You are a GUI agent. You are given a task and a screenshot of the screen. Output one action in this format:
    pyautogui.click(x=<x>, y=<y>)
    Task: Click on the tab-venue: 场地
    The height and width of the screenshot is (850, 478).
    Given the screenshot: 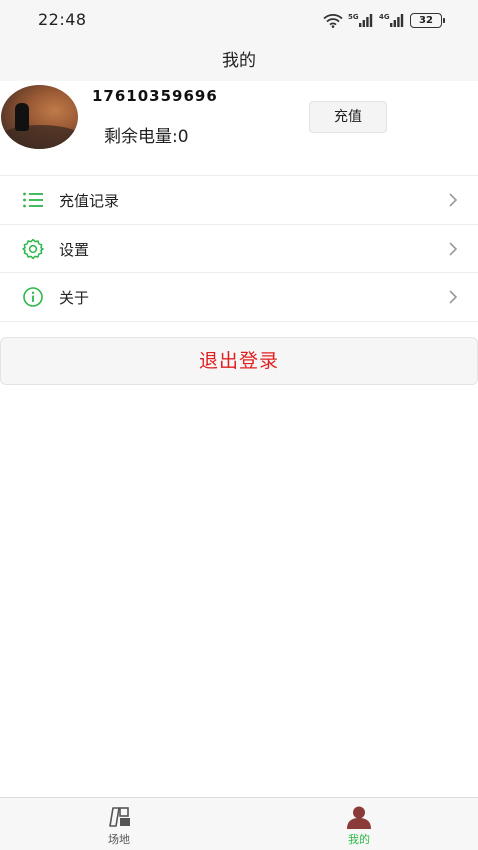 What is the action you would take?
    pyautogui.click(x=119, y=824)
    